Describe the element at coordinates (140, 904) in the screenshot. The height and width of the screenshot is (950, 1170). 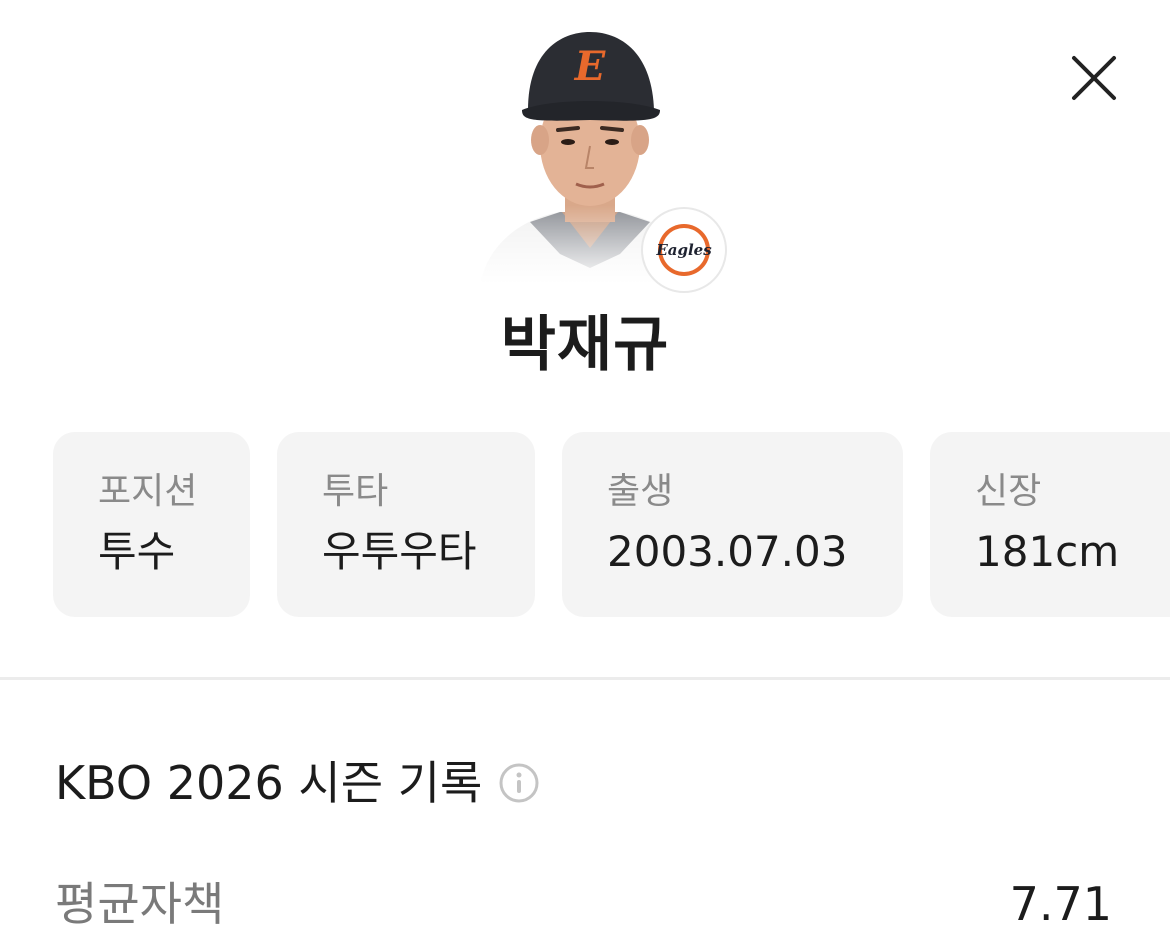
I see `era-label: 평균자책` at that location.